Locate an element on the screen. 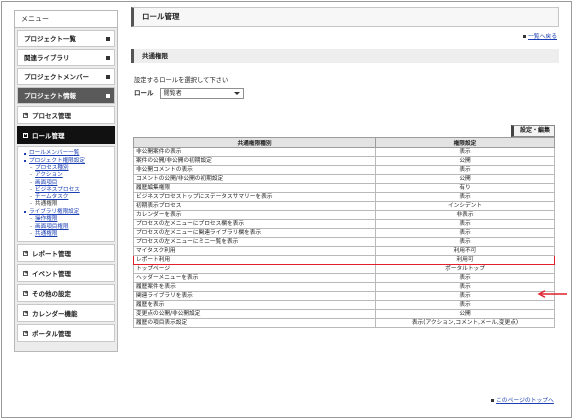 The height and width of the screenshot is (419, 573). table-row: 非公開コメントの表示 表示 is located at coordinates (344, 170).